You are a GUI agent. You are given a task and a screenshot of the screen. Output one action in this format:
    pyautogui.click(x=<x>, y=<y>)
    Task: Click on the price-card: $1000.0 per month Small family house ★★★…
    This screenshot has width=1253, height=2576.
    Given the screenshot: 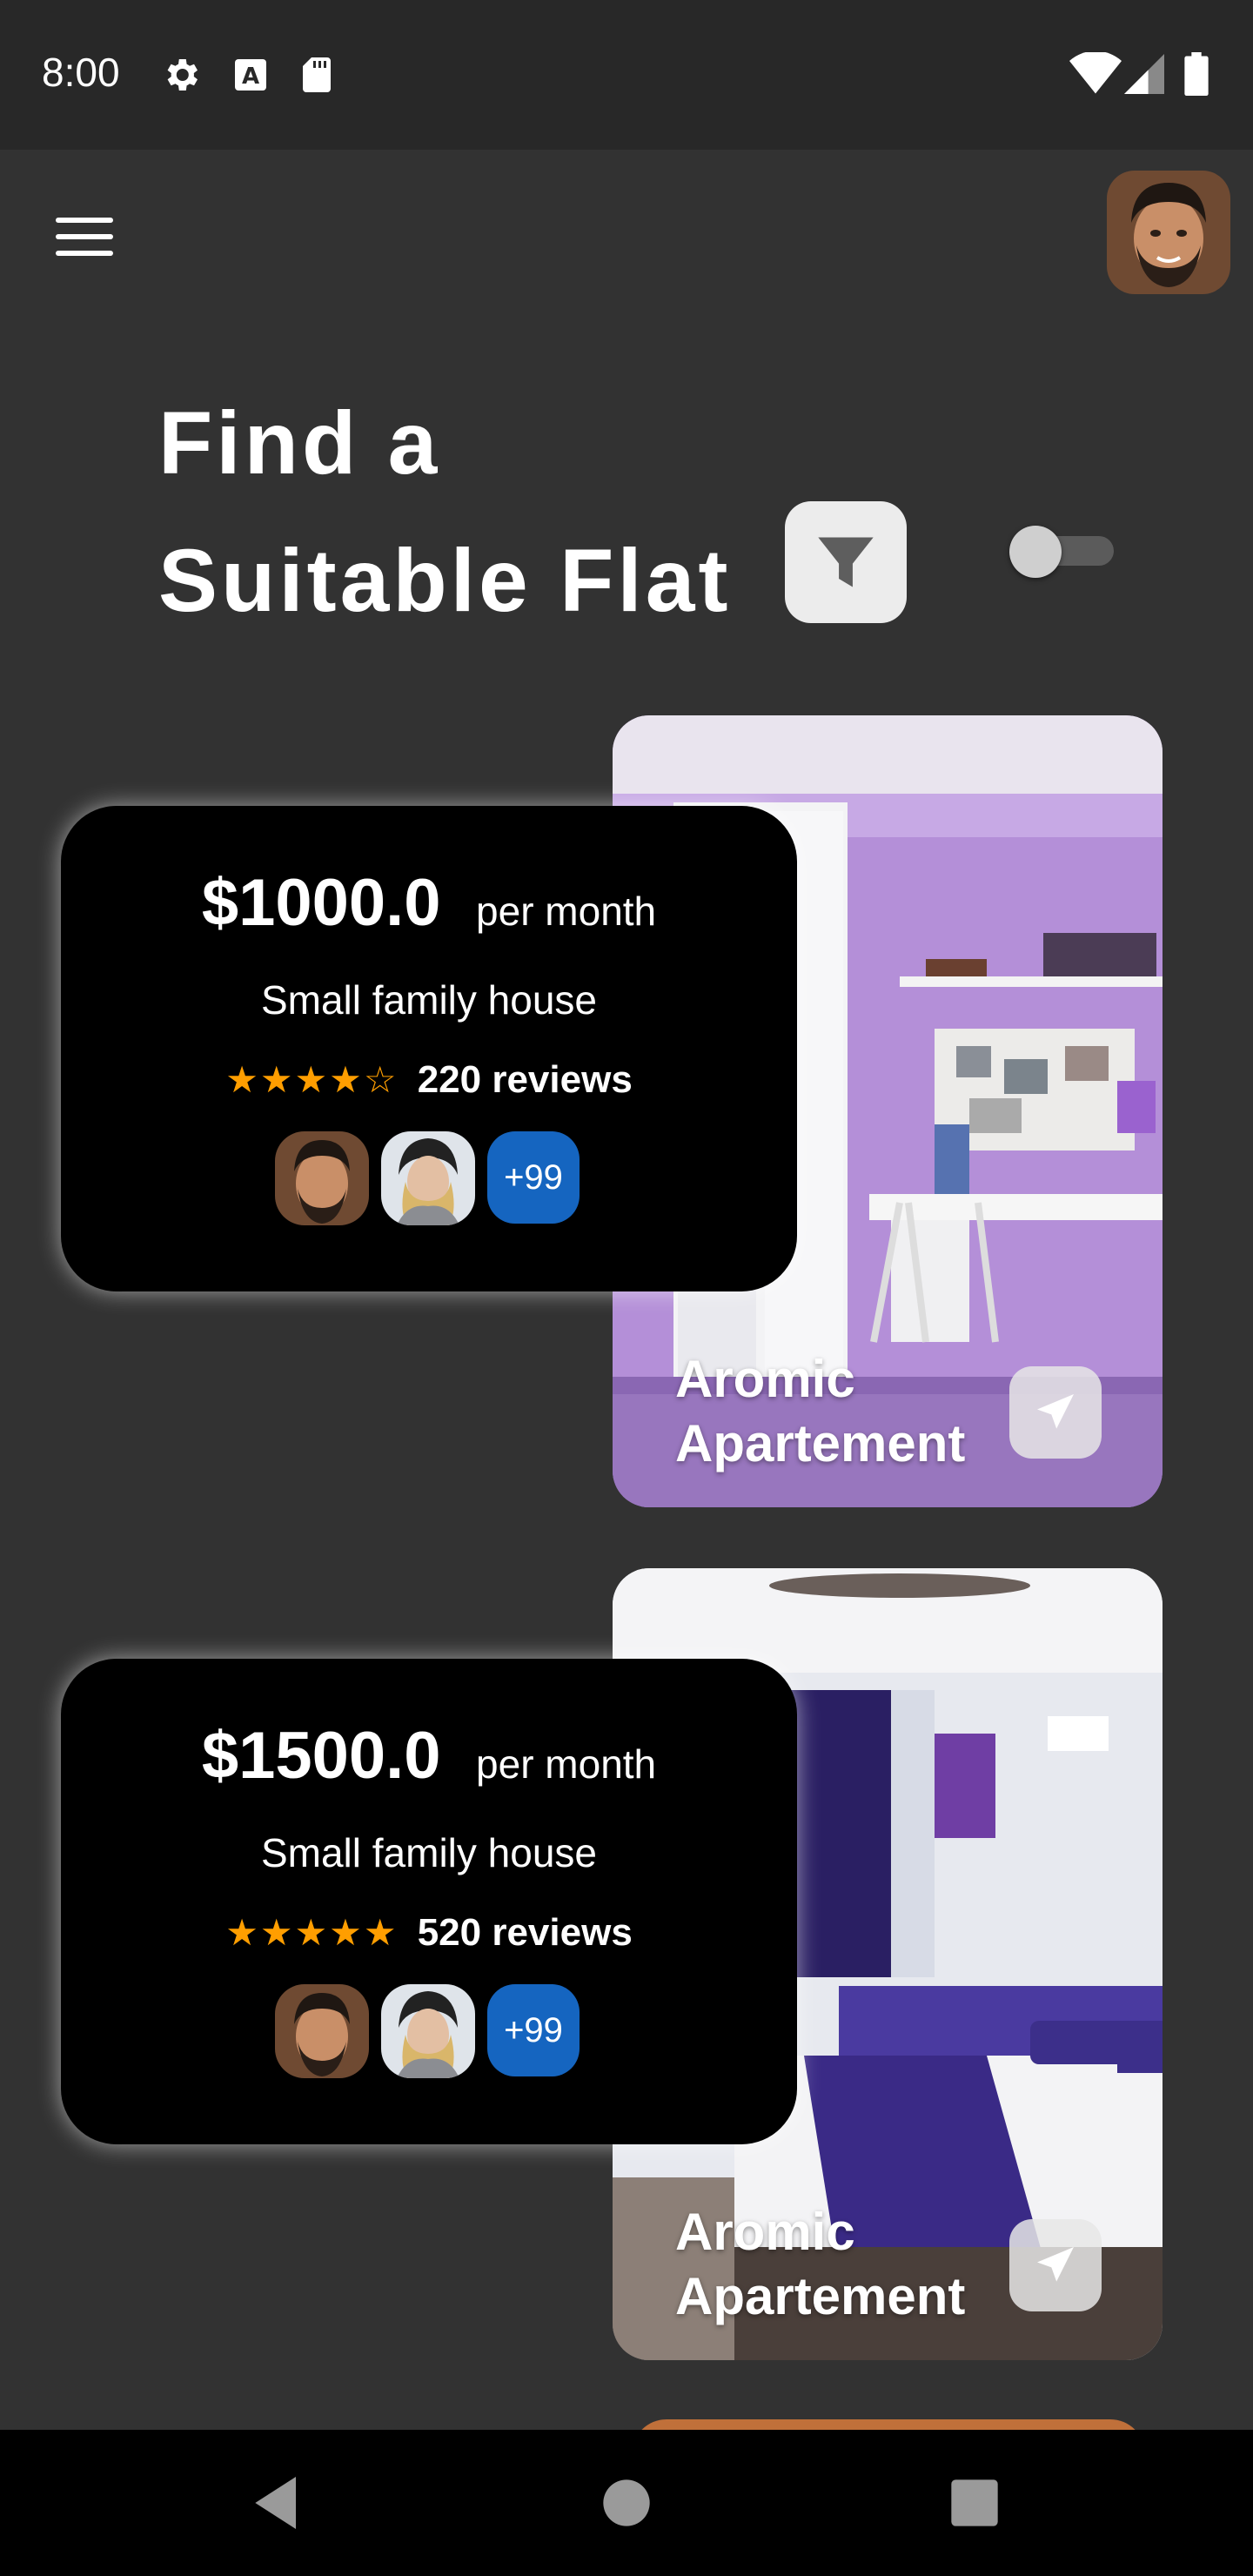 What is the action you would take?
    pyautogui.click(x=429, y=1048)
    